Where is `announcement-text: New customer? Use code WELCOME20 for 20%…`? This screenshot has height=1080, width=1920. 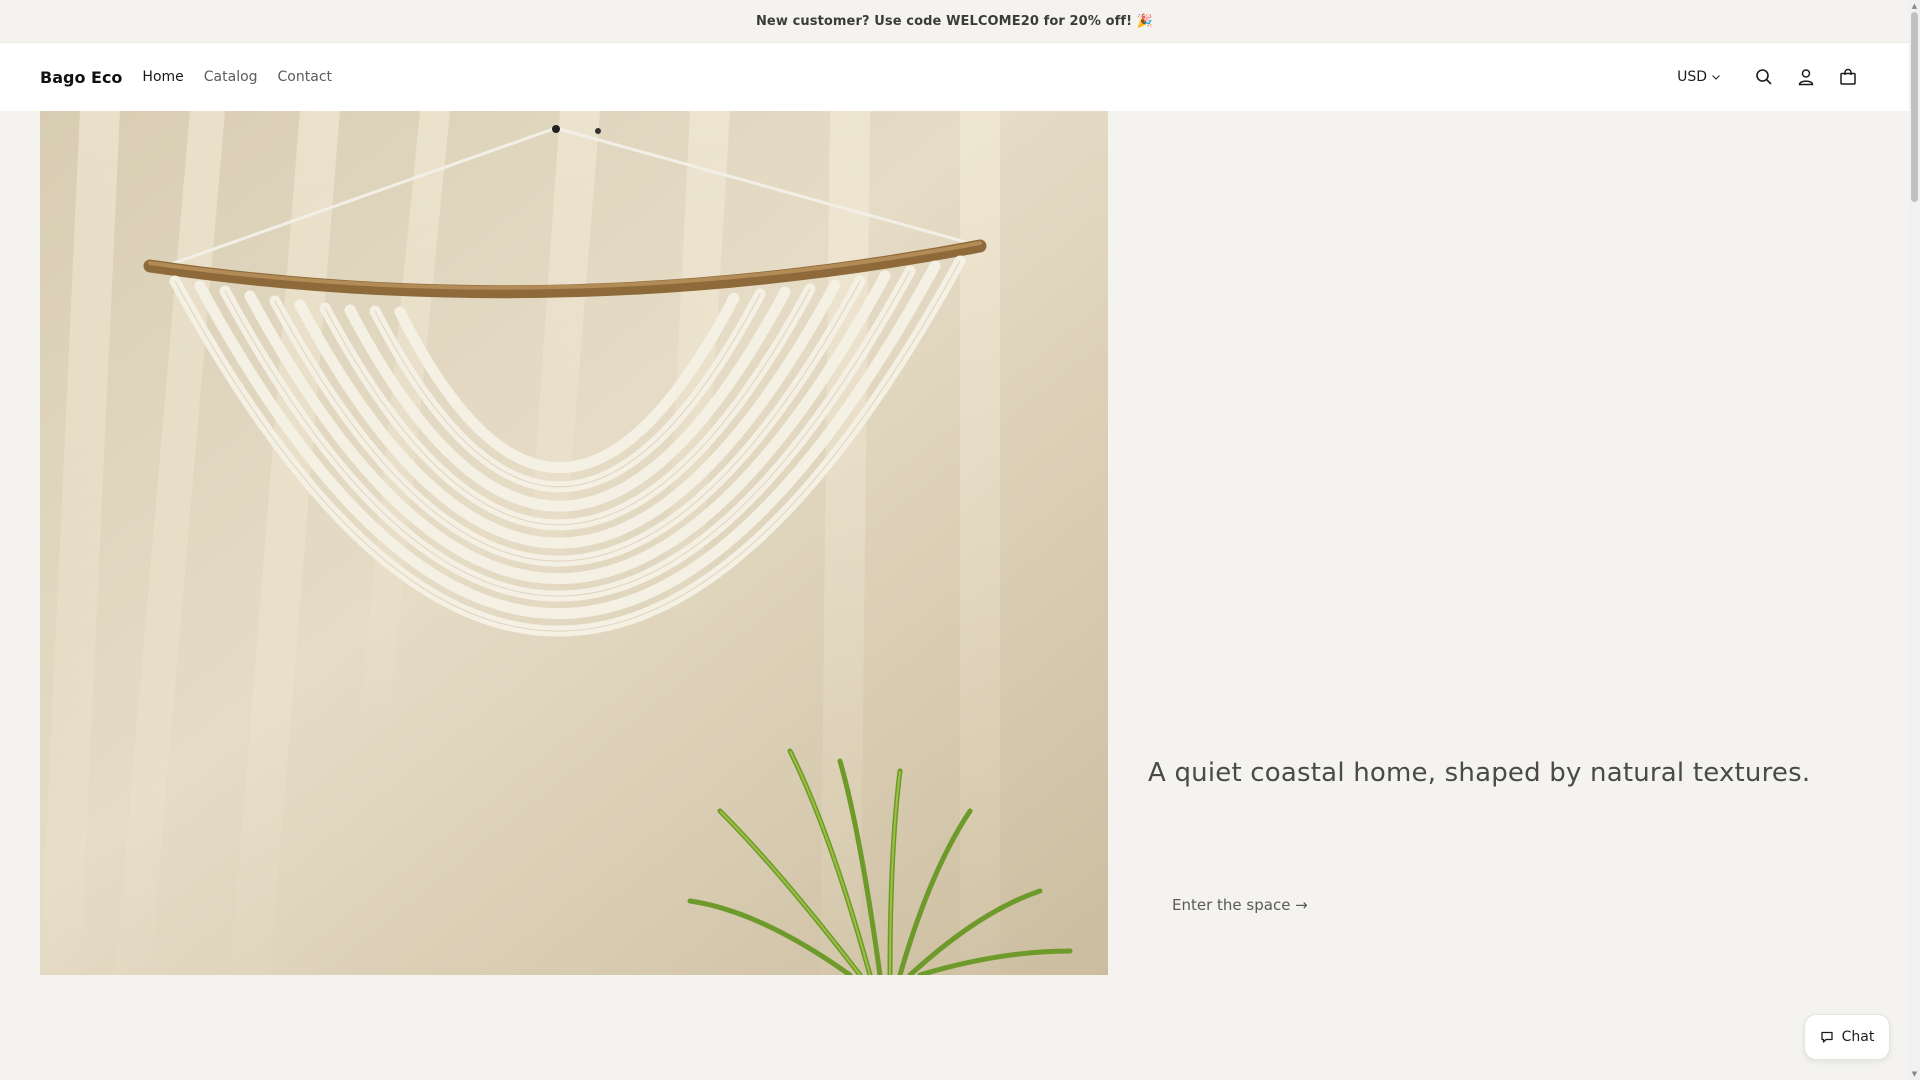
announcement-text: New customer? Use code WELCOME20 for 20%… is located at coordinates (954, 21).